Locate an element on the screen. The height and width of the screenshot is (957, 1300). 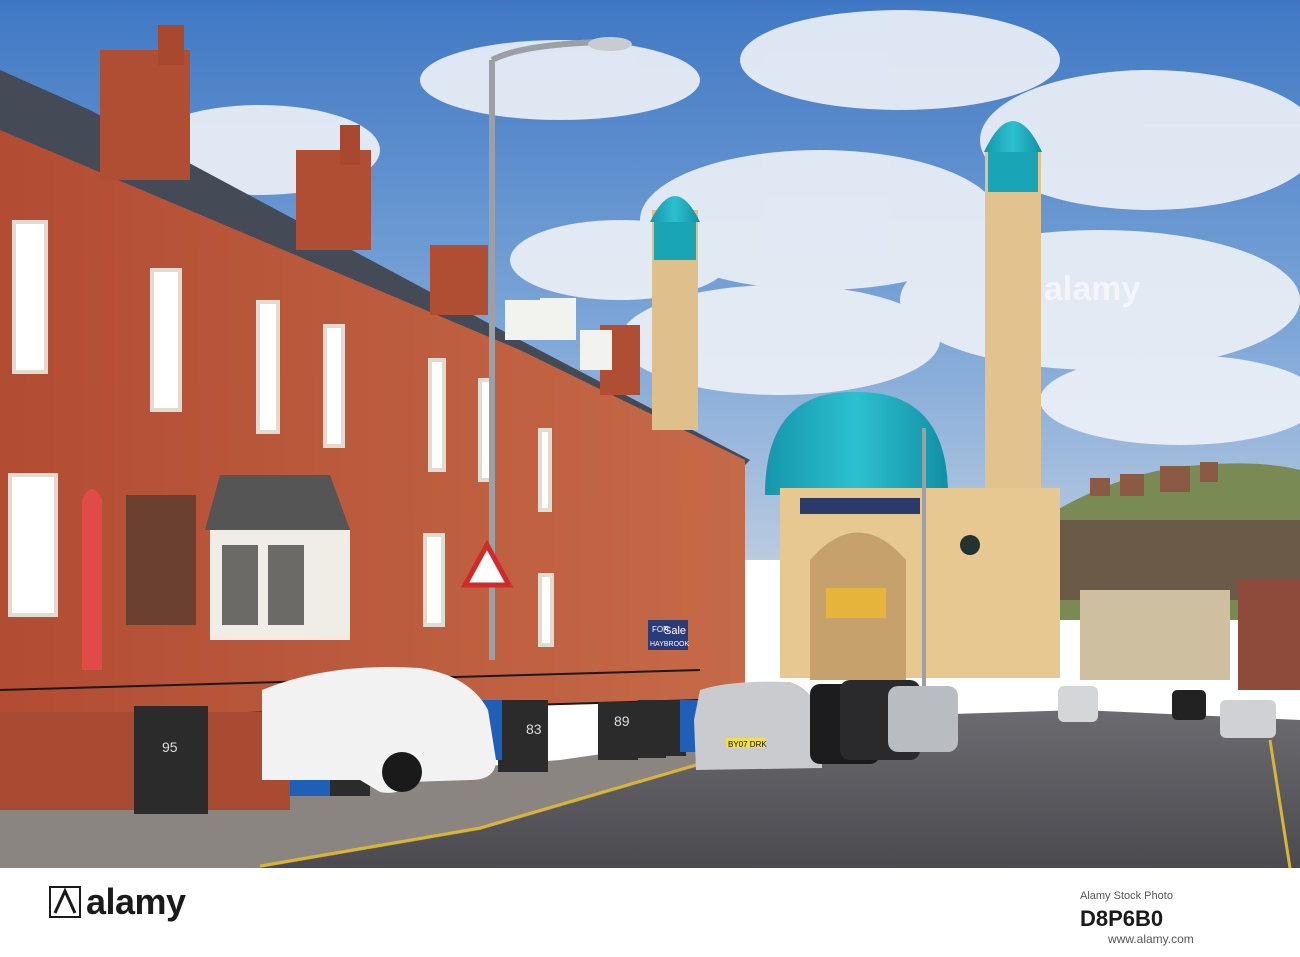
far-building is located at coordinates (1155, 635).